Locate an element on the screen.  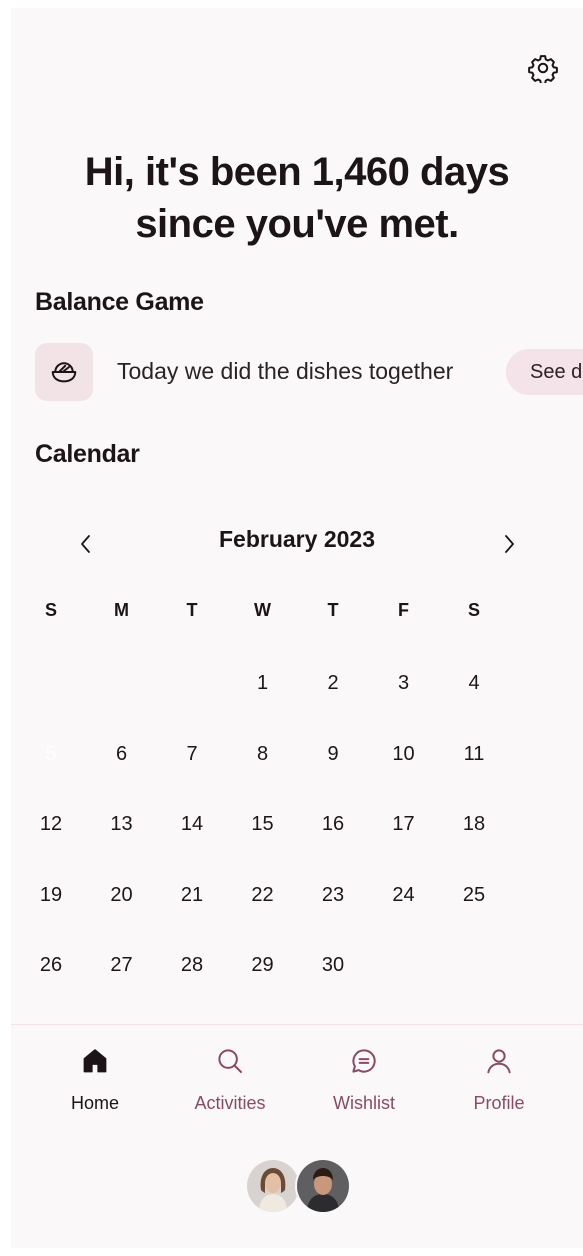
calendar-day: 19 is located at coordinates (51, 895).